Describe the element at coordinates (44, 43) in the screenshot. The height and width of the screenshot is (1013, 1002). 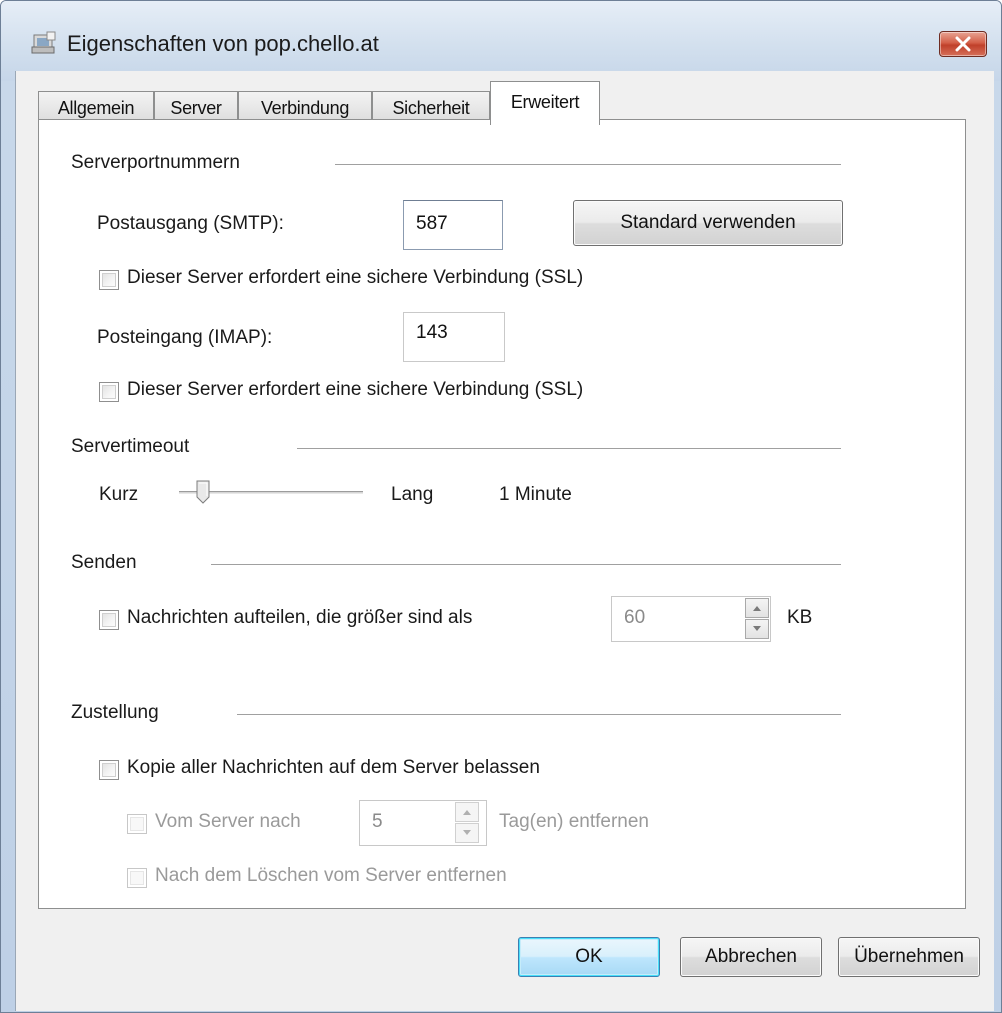
I see `mail-account-icon` at that location.